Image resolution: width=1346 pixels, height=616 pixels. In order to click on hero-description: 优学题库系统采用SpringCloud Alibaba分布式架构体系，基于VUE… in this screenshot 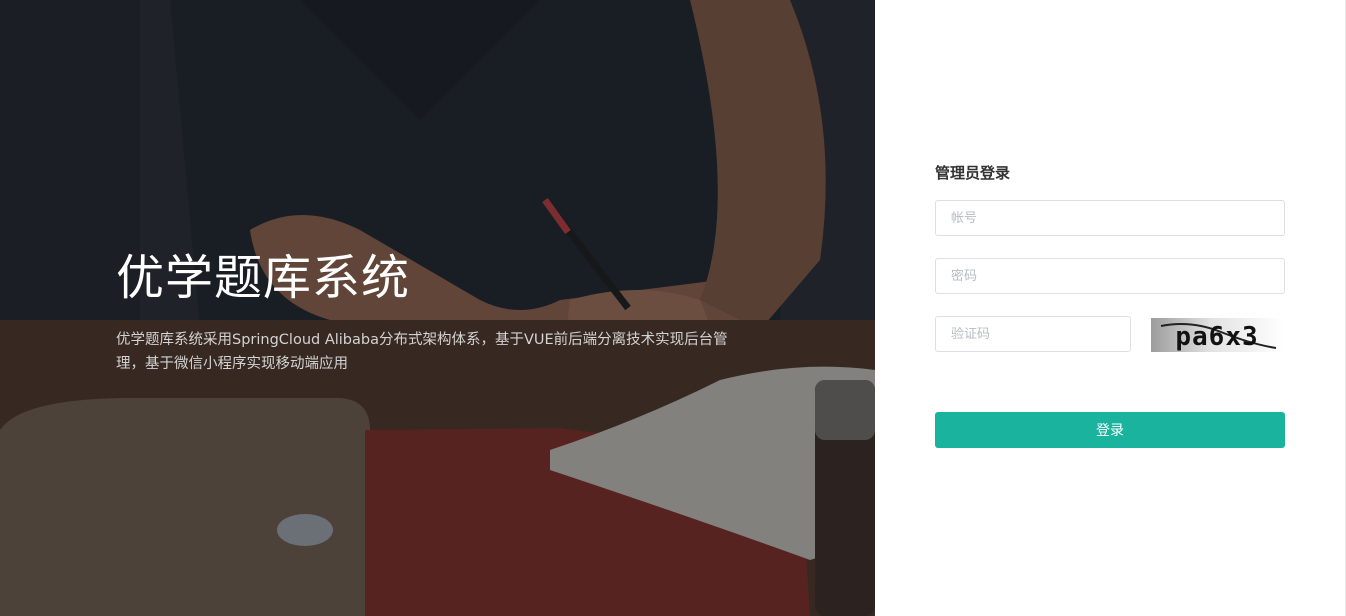, I will do `click(422, 352)`.